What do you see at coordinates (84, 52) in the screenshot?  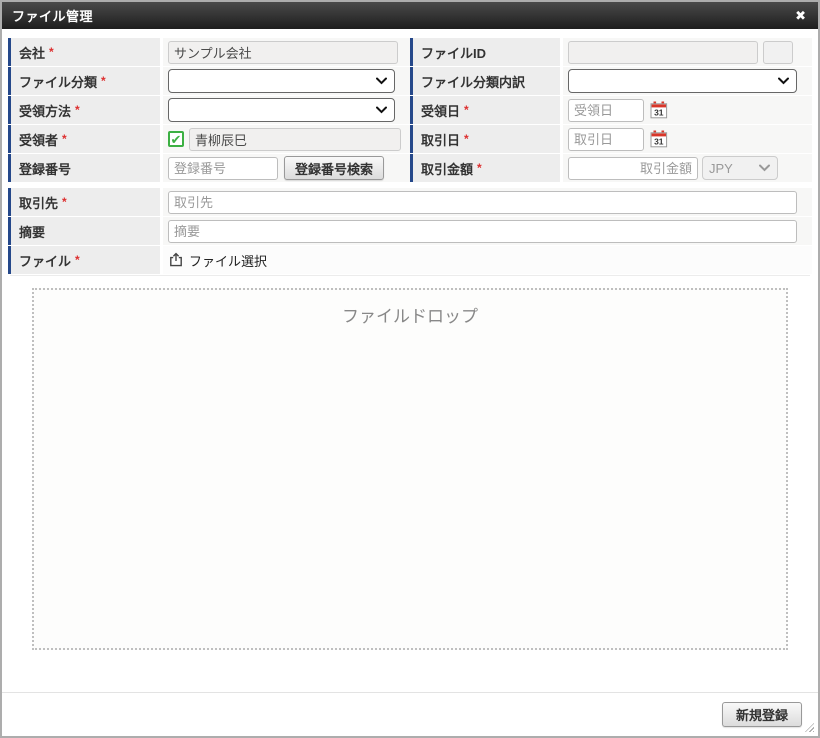 I see `label-company: 会社 *` at bounding box center [84, 52].